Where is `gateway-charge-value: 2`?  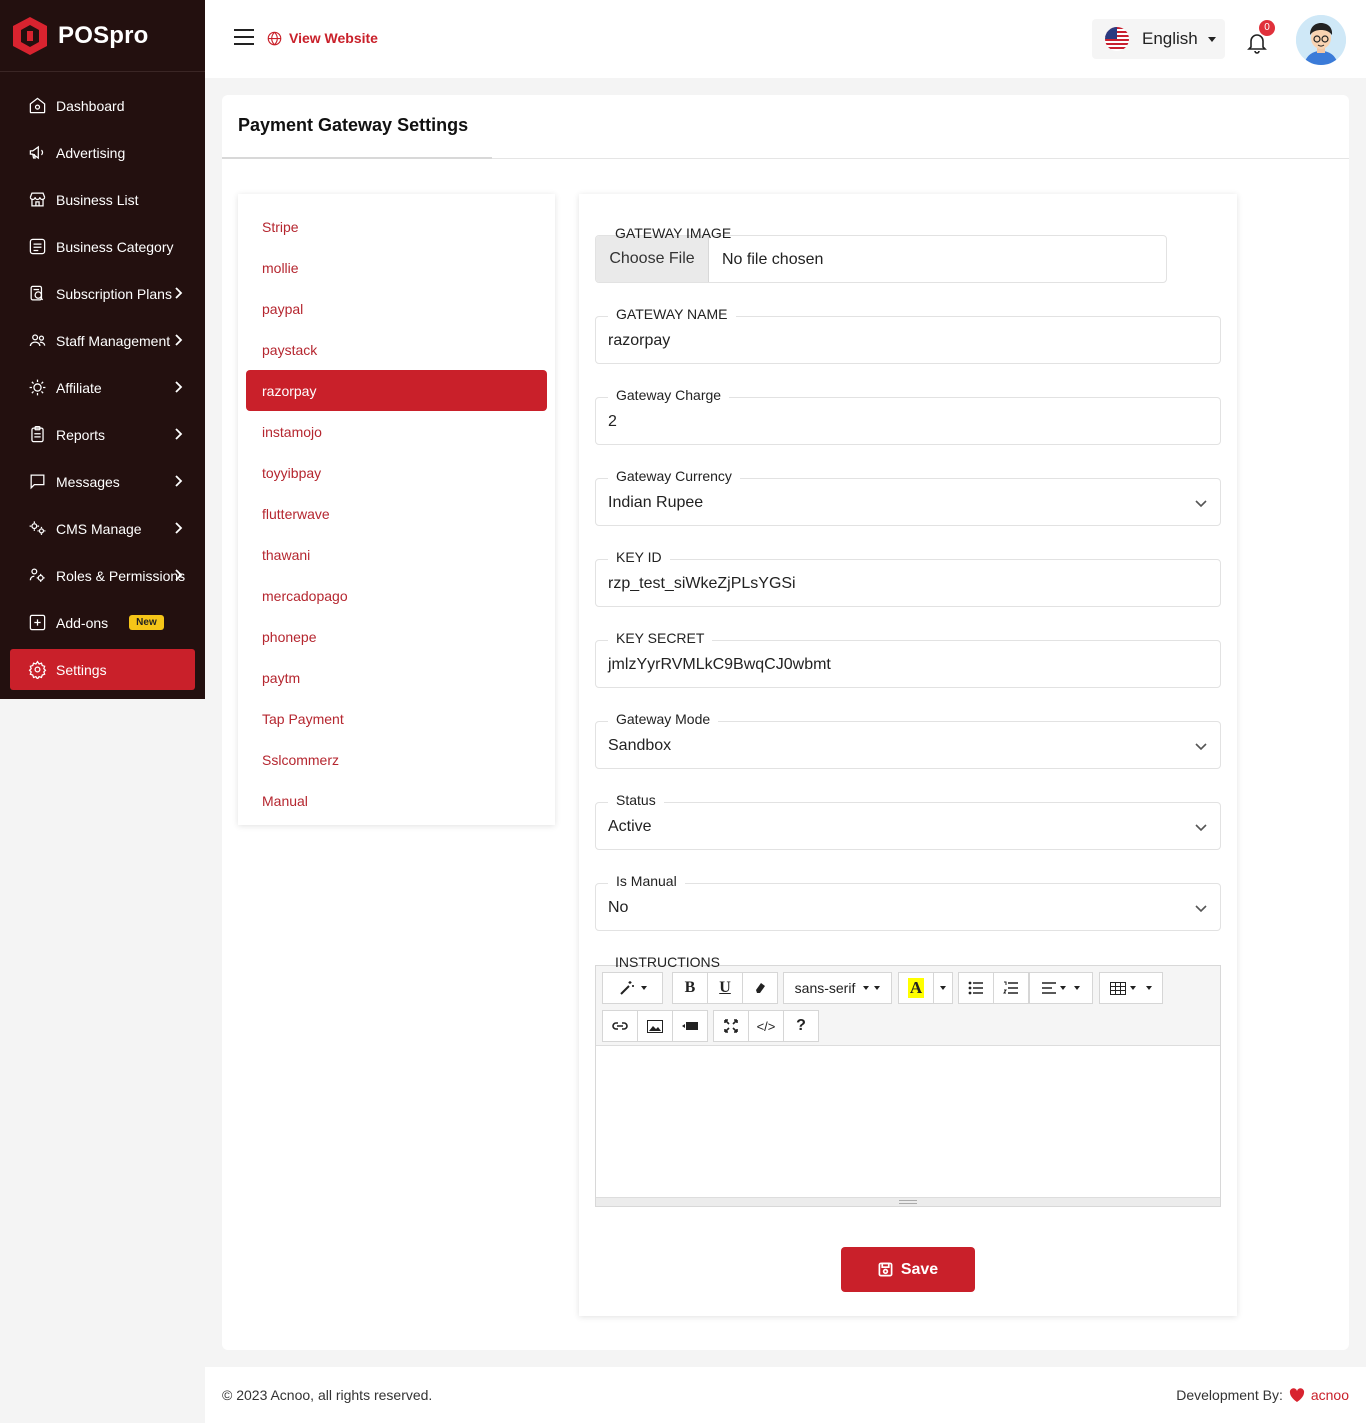
gateway-charge-value: 2 is located at coordinates (612, 421).